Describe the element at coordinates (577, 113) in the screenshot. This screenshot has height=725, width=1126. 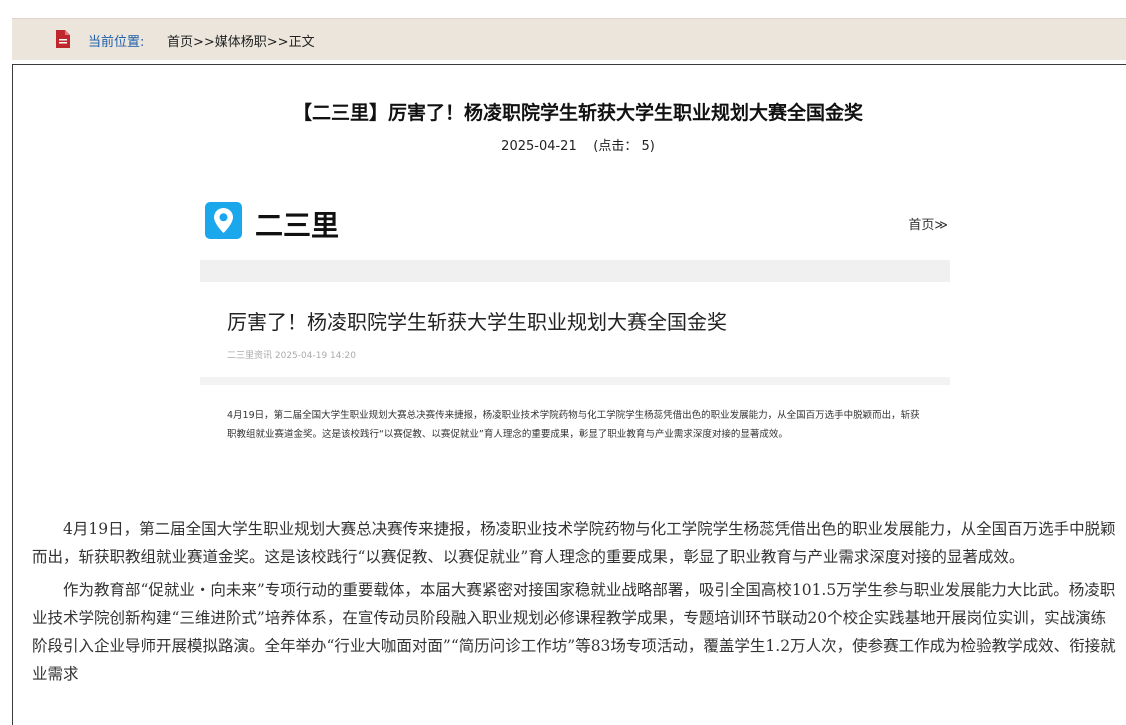
I see `page-title: 【二三里】厉害了！杨凌职院学生斩获大学生职业规划大赛全国金奖` at that location.